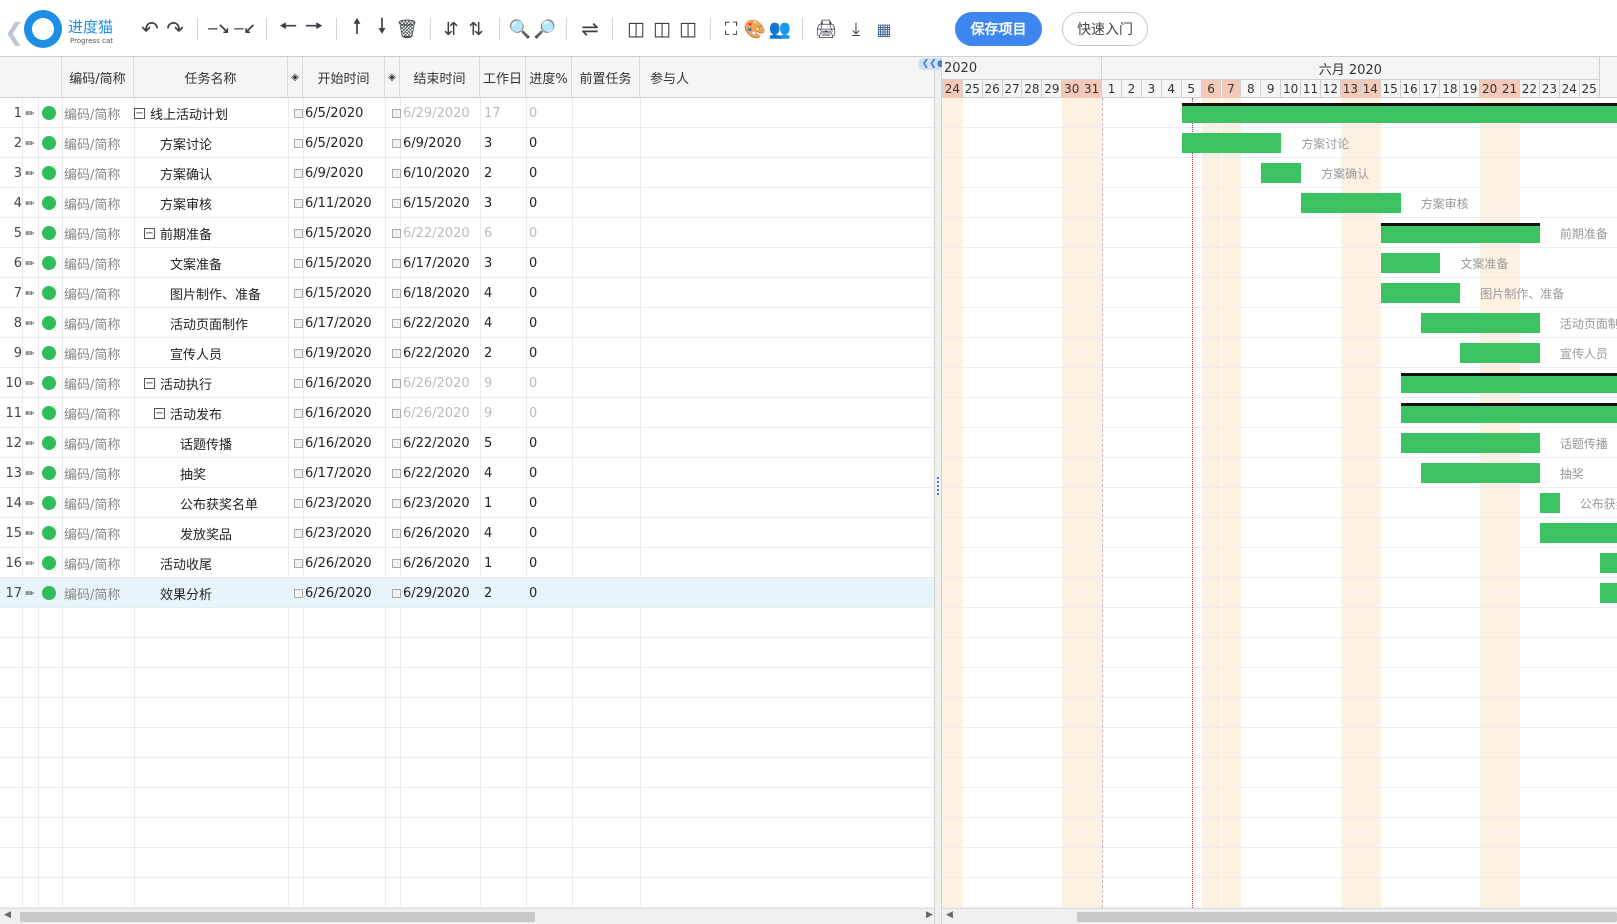 Image resolution: width=1617 pixels, height=924 pixels. What do you see at coordinates (504, 293) in the screenshot?
I see `task-duration: 4` at bounding box center [504, 293].